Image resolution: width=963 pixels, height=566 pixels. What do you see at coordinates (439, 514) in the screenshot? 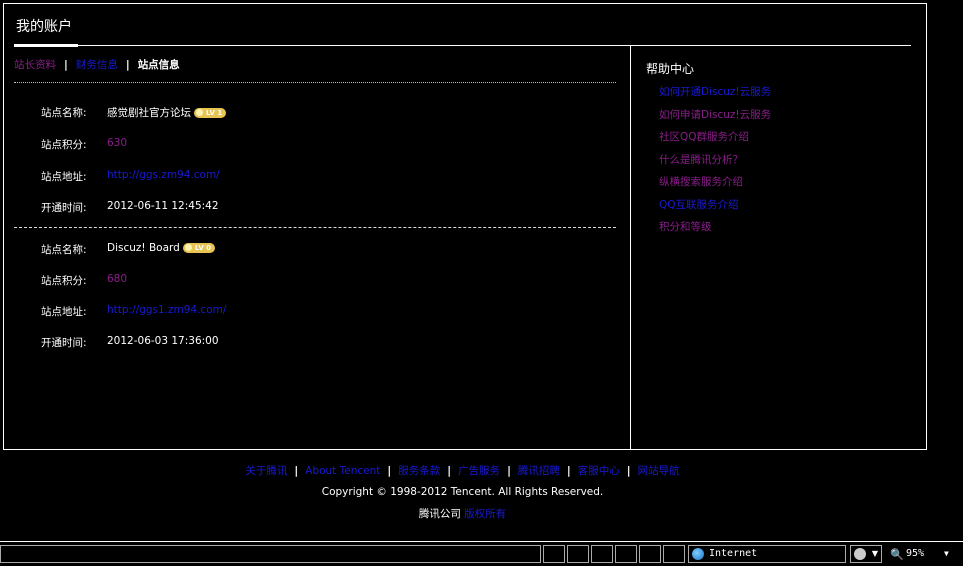
I see `company-name: 腾讯公司` at bounding box center [439, 514].